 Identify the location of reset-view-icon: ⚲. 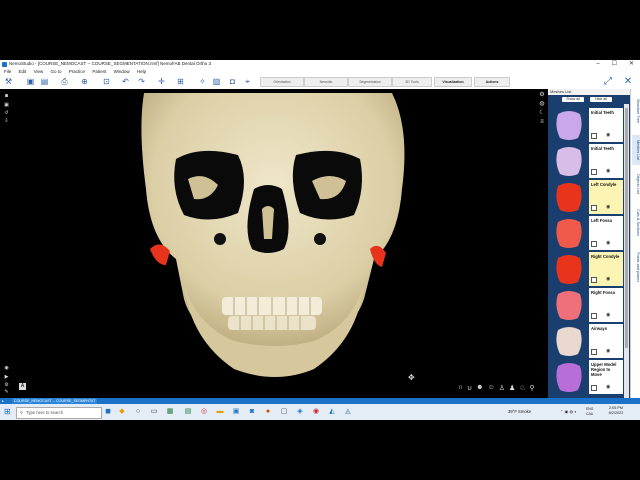
(532, 389).